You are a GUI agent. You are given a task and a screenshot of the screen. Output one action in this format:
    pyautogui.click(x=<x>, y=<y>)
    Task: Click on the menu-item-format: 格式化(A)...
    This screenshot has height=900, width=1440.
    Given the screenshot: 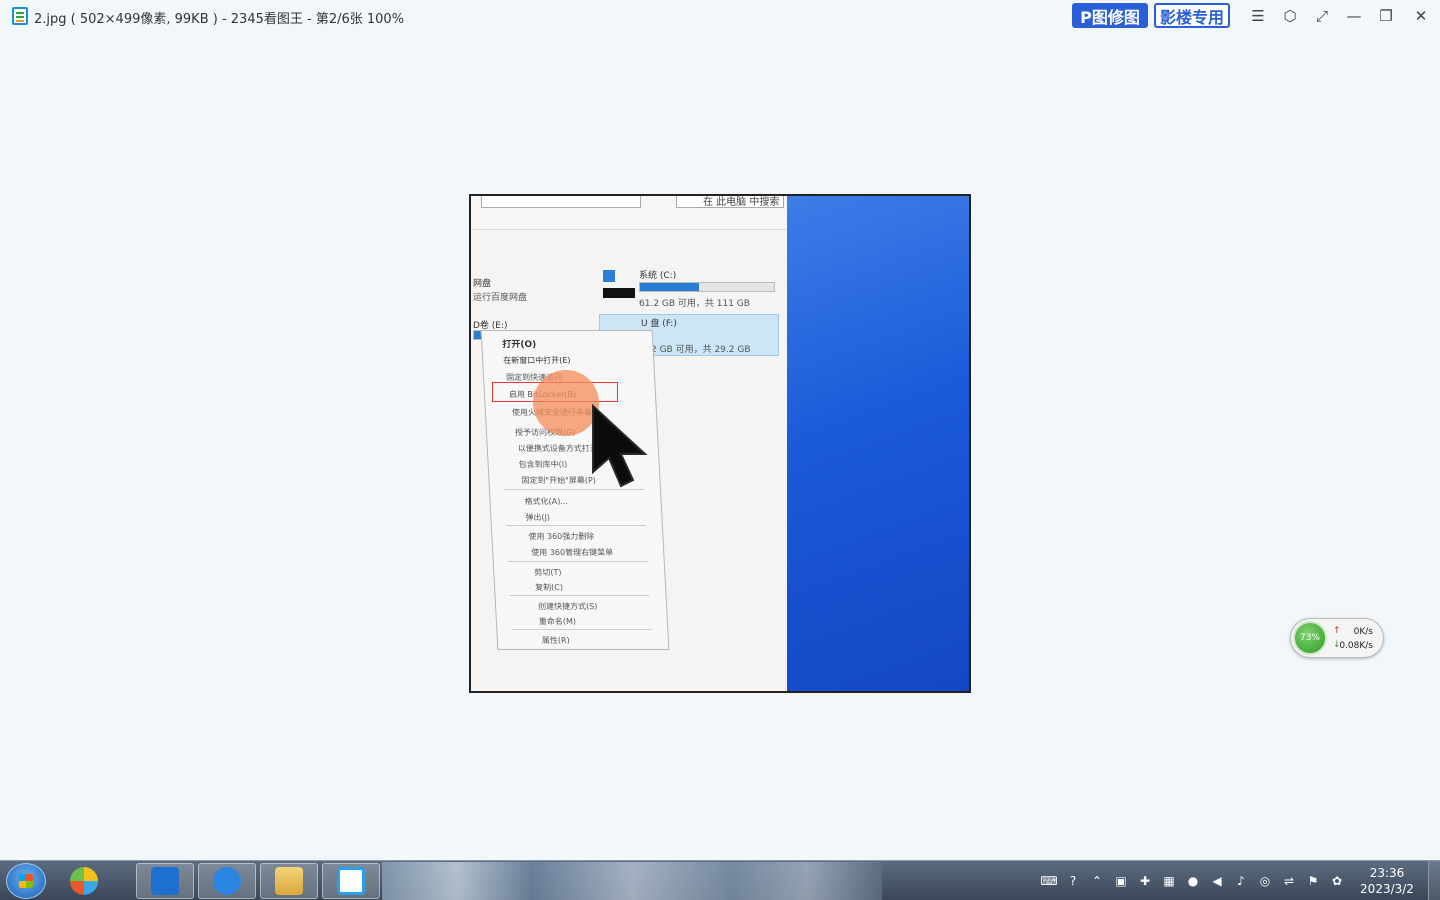 What is the action you would take?
    pyautogui.click(x=546, y=501)
    